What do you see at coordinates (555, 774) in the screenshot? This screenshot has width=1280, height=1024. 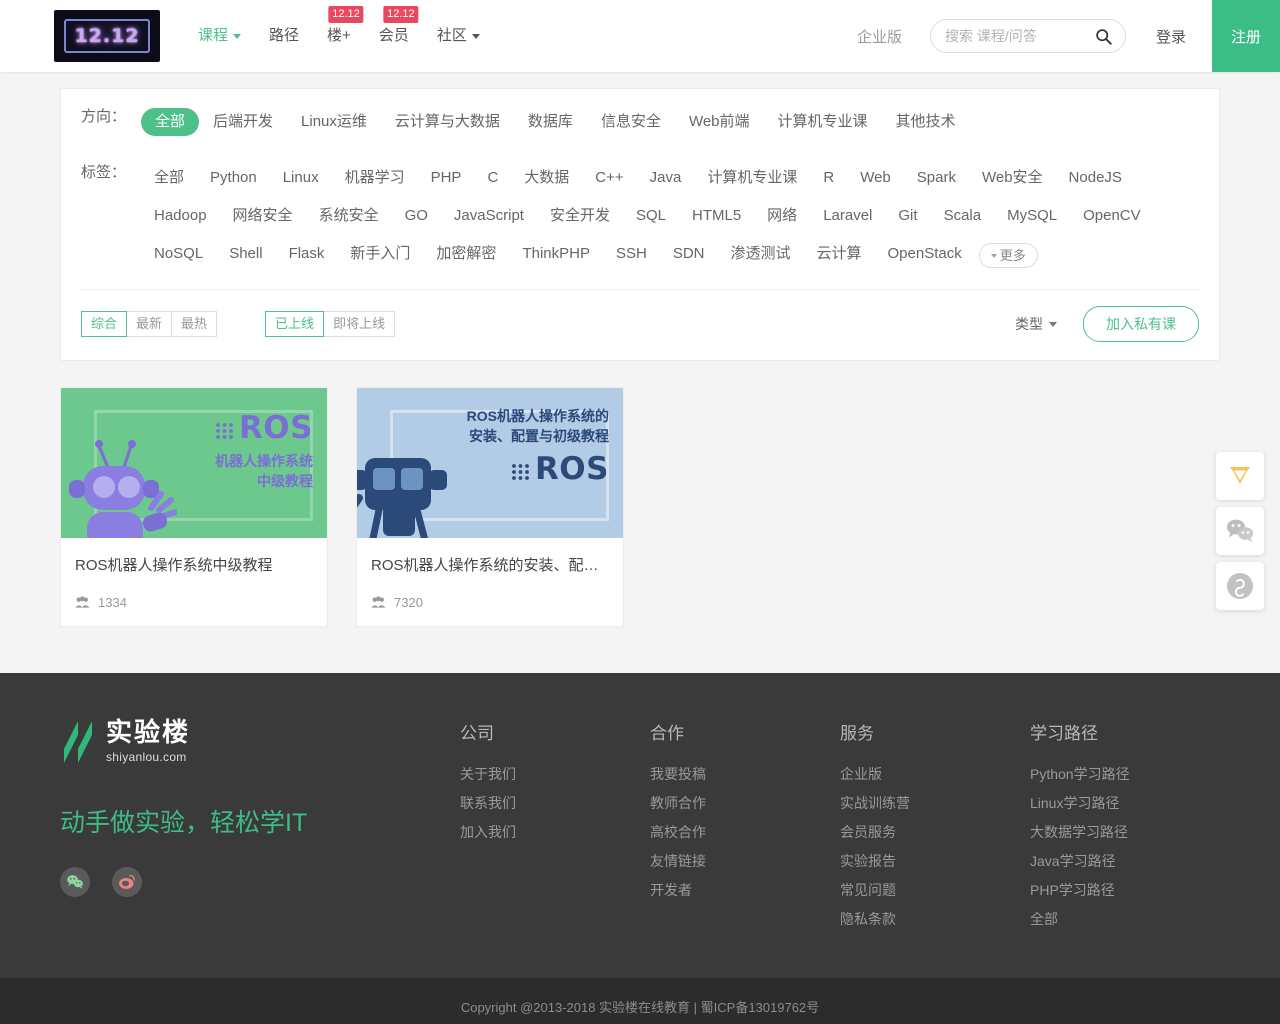 I see `footer-link-0-0: 关于我们` at bounding box center [555, 774].